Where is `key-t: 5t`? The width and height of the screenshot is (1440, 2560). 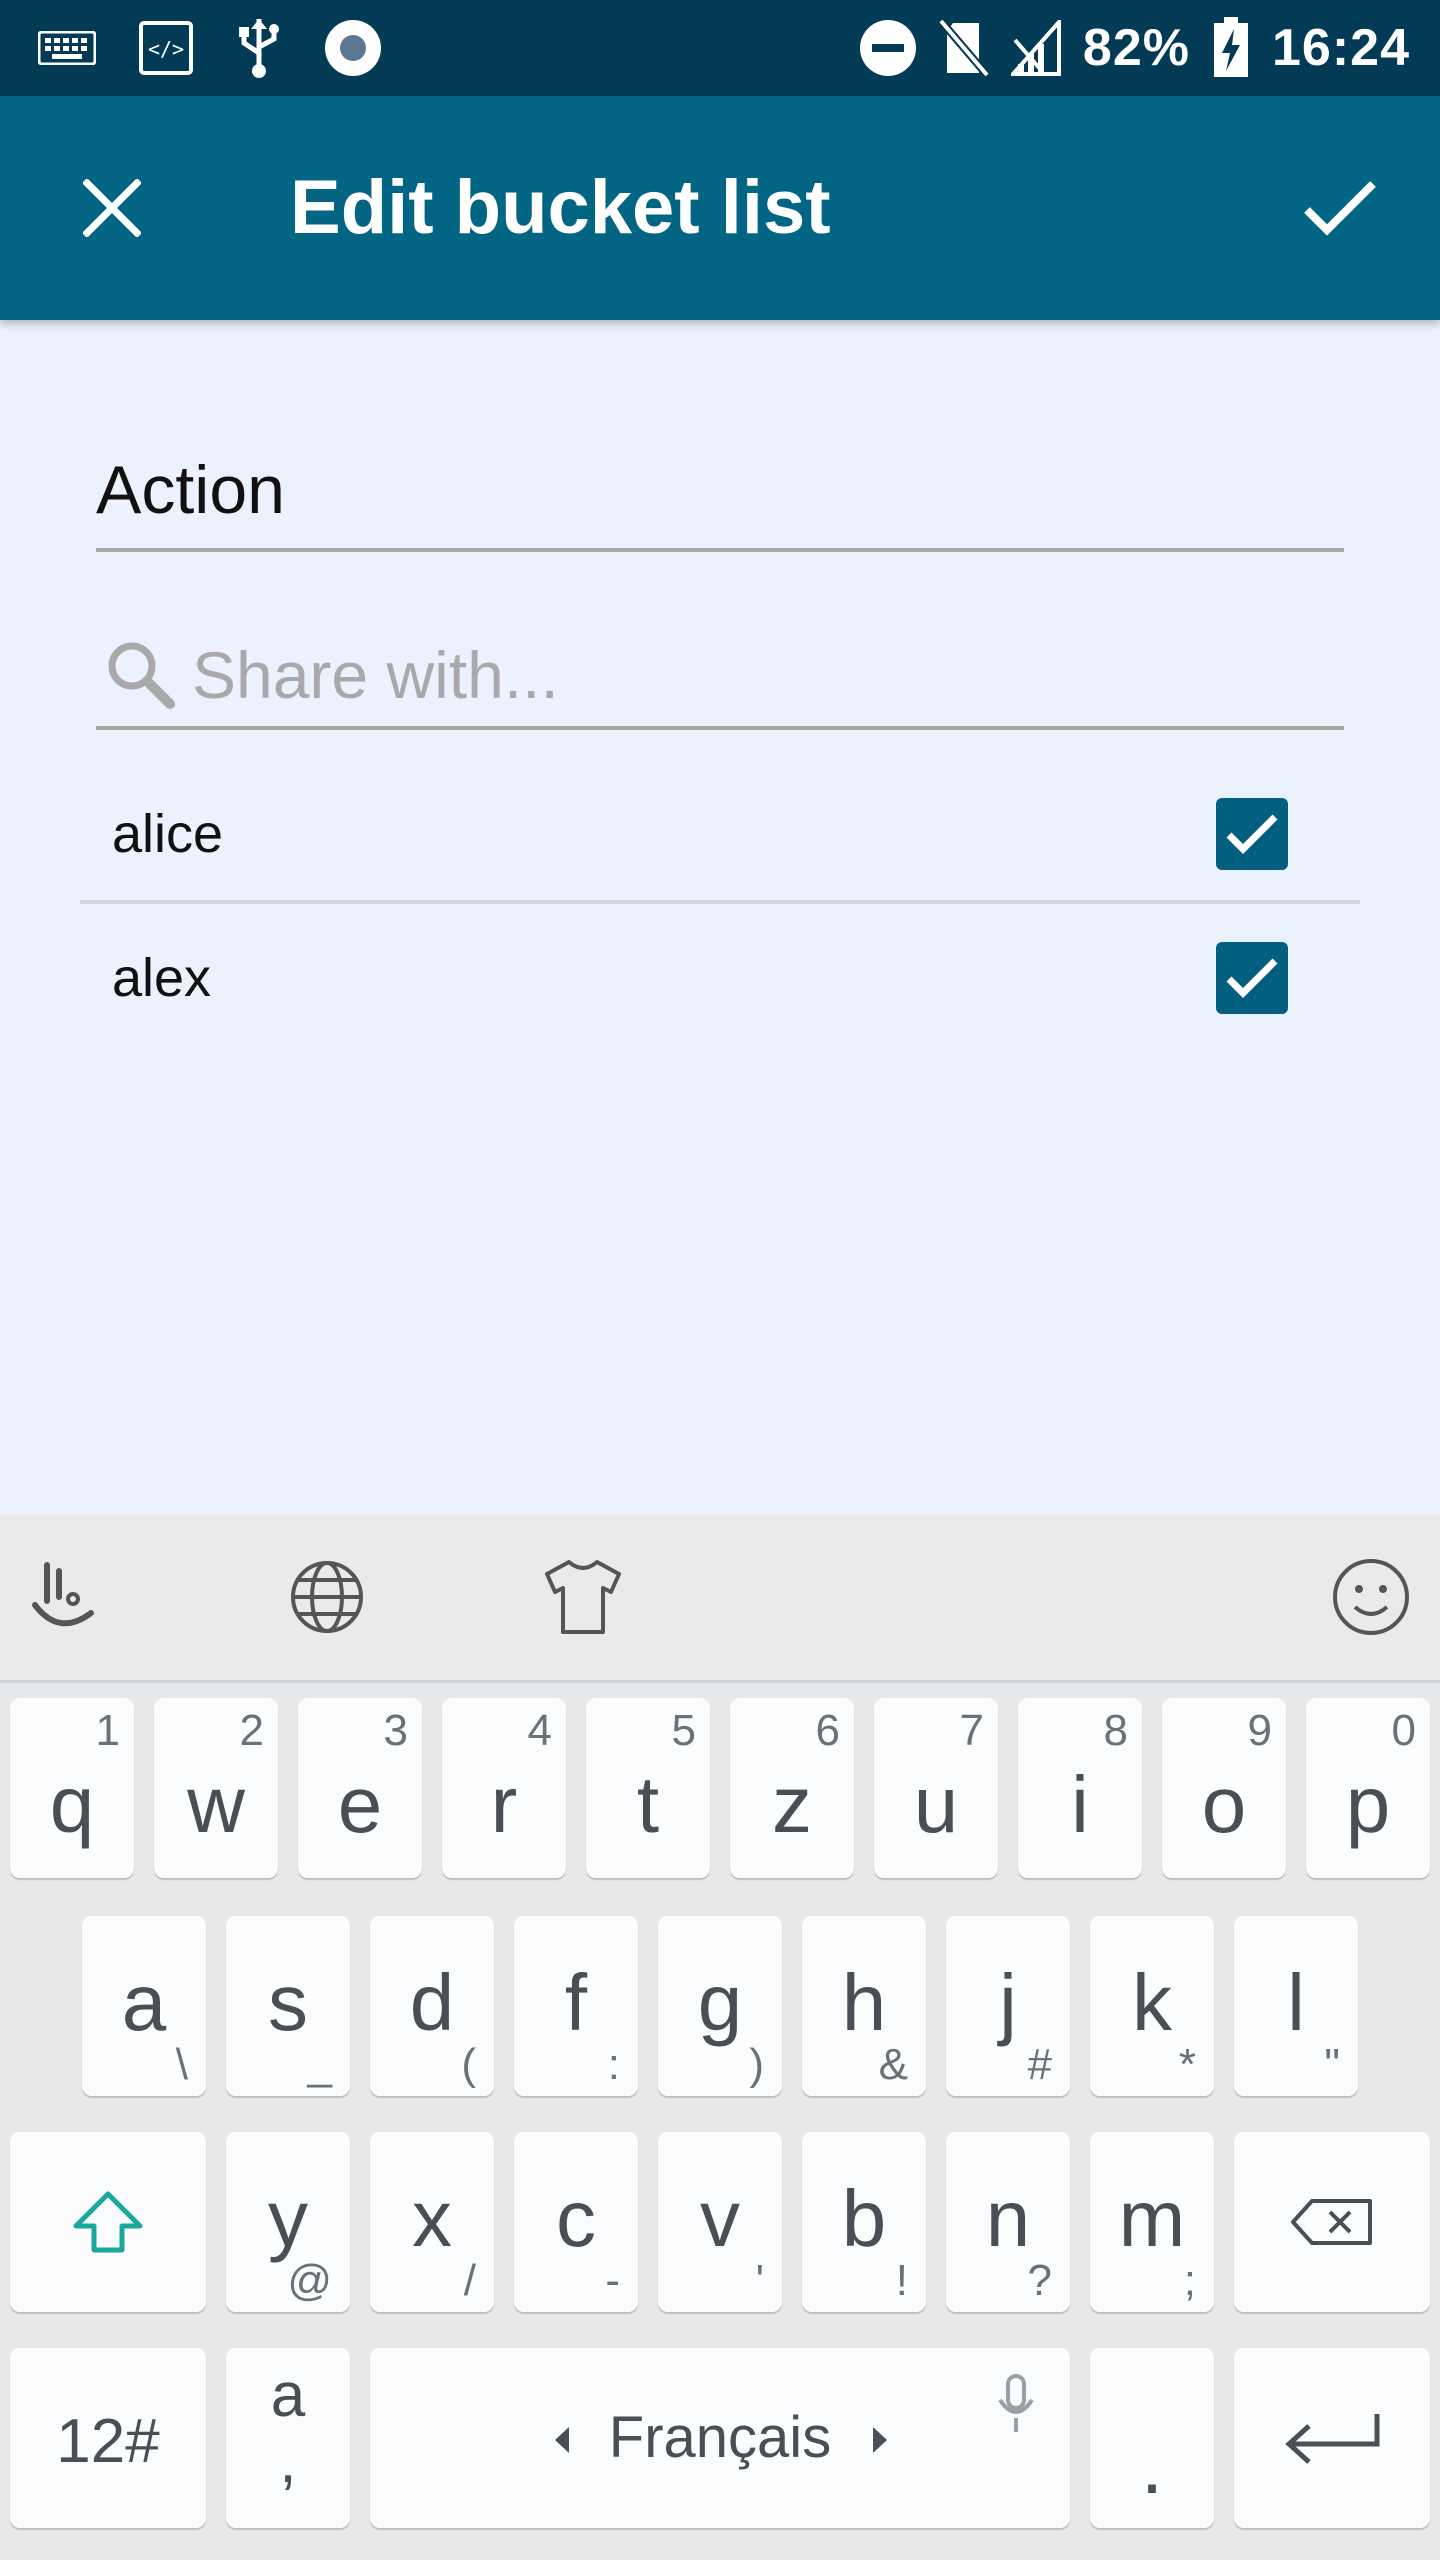 key-t: 5t is located at coordinates (648, 1788).